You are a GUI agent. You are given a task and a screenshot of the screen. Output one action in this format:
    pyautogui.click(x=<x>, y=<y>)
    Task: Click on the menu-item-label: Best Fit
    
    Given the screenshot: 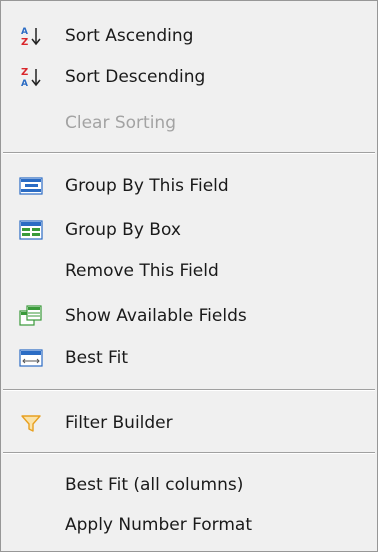 What is the action you would take?
    pyautogui.click(x=96, y=358)
    